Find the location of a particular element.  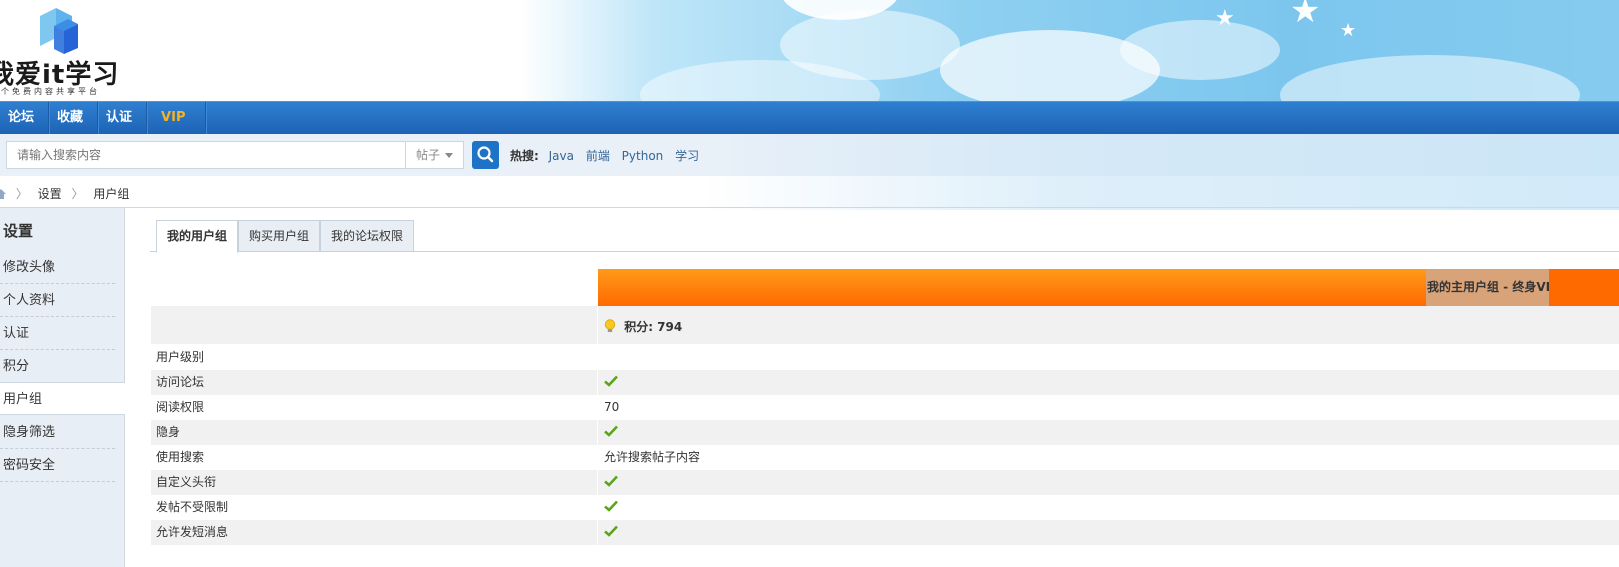

site-logo: 我爱it学习 一个免费内容共享平台 is located at coordinates (66, 51).